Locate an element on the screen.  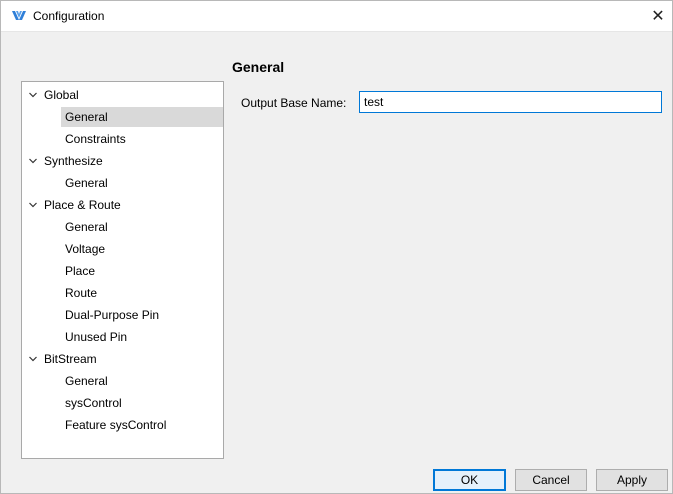
tree-item: Place is located at coordinates (122, 271).